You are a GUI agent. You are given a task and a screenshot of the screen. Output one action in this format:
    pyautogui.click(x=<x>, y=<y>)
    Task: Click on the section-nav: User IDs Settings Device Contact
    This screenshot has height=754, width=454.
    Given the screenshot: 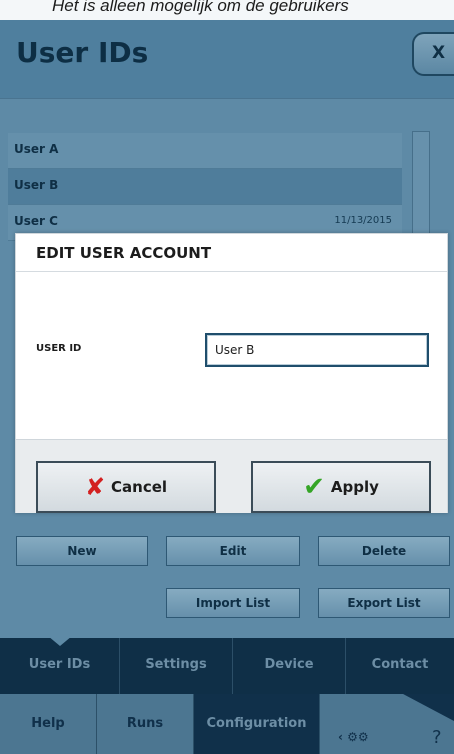 What is the action you would take?
    pyautogui.click(x=227, y=665)
    